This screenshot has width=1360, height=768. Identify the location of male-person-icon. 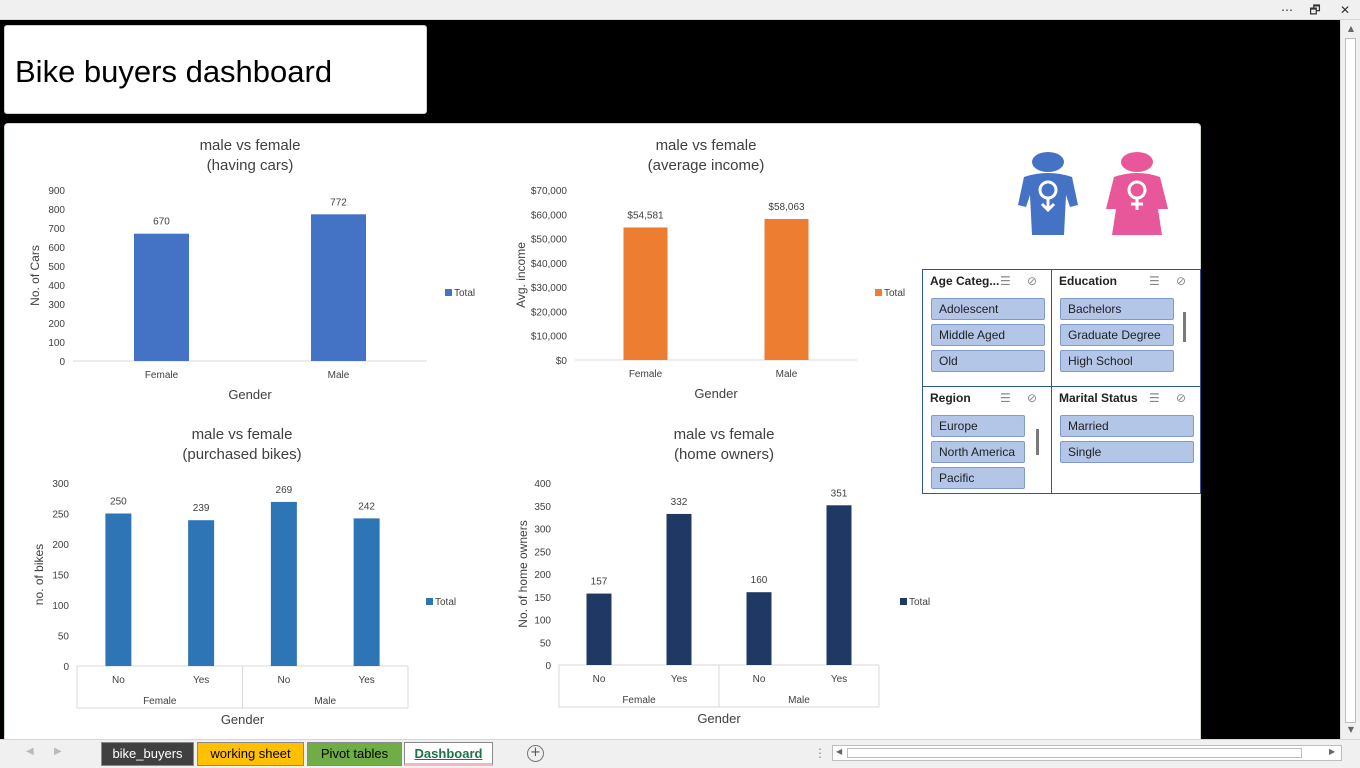
(1048, 193).